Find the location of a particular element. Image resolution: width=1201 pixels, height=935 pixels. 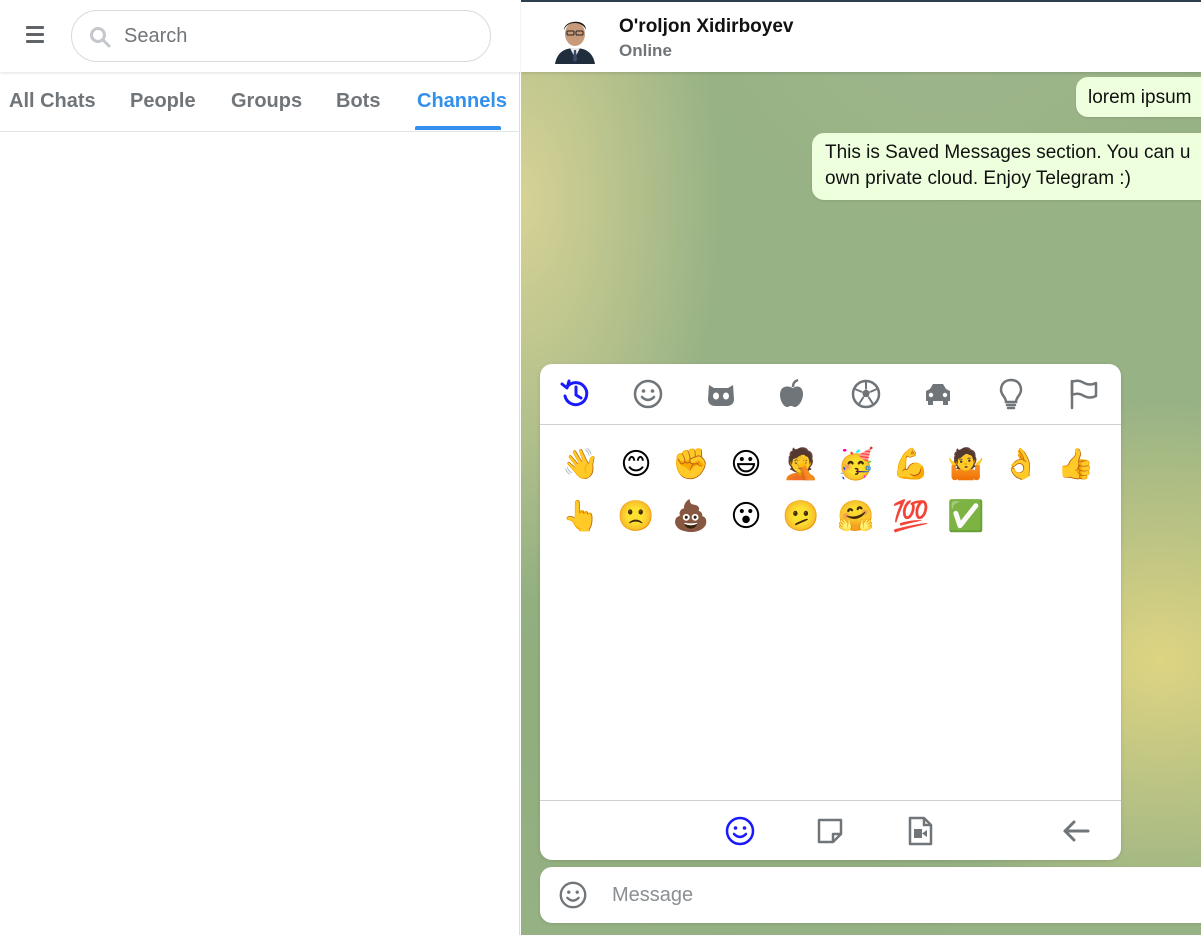

emoji-item: 👍 is located at coordinates (1076, 465).